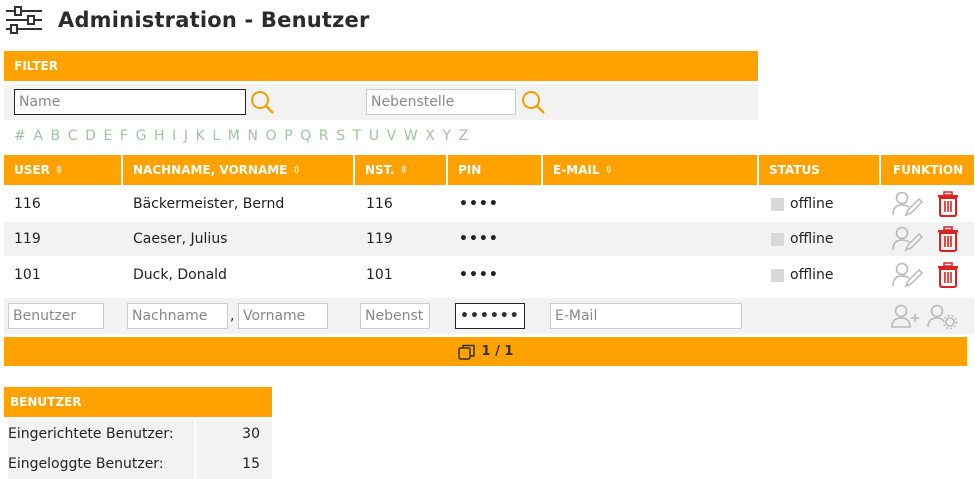 This screenshot has width=975, height=479. Describe the element at coordinates (464, 136) in the screenshot. I see `alphabet-letter: Z` at that location.